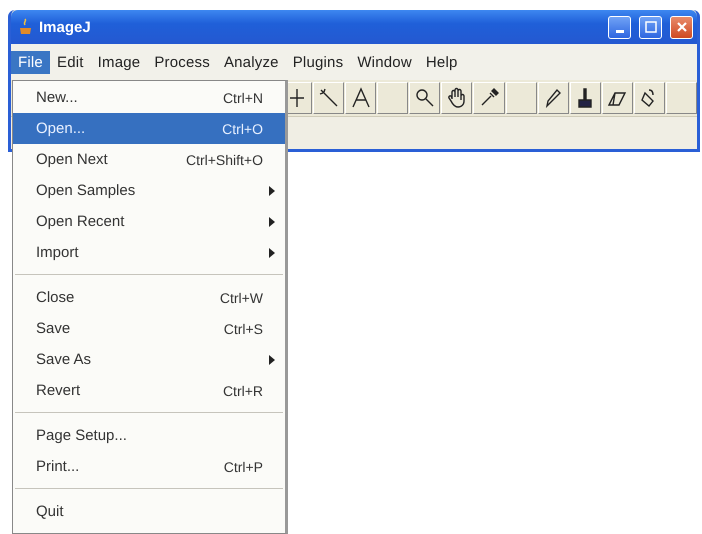 The image size is (702, 534). What do you see at coordinates (384, 62) in the screenshot?
I see `menu-title: Window` at bounding box center [384, 62].